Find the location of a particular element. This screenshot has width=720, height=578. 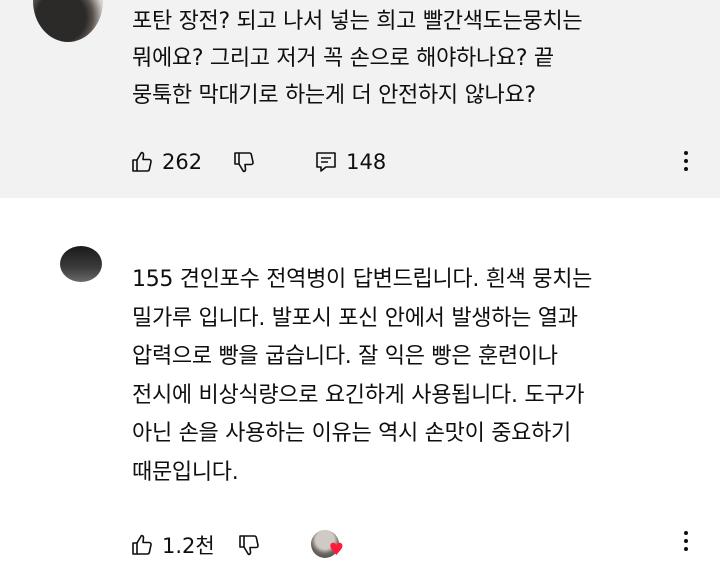

comment-actions: 262 148 is located at coordinates (257, 162).